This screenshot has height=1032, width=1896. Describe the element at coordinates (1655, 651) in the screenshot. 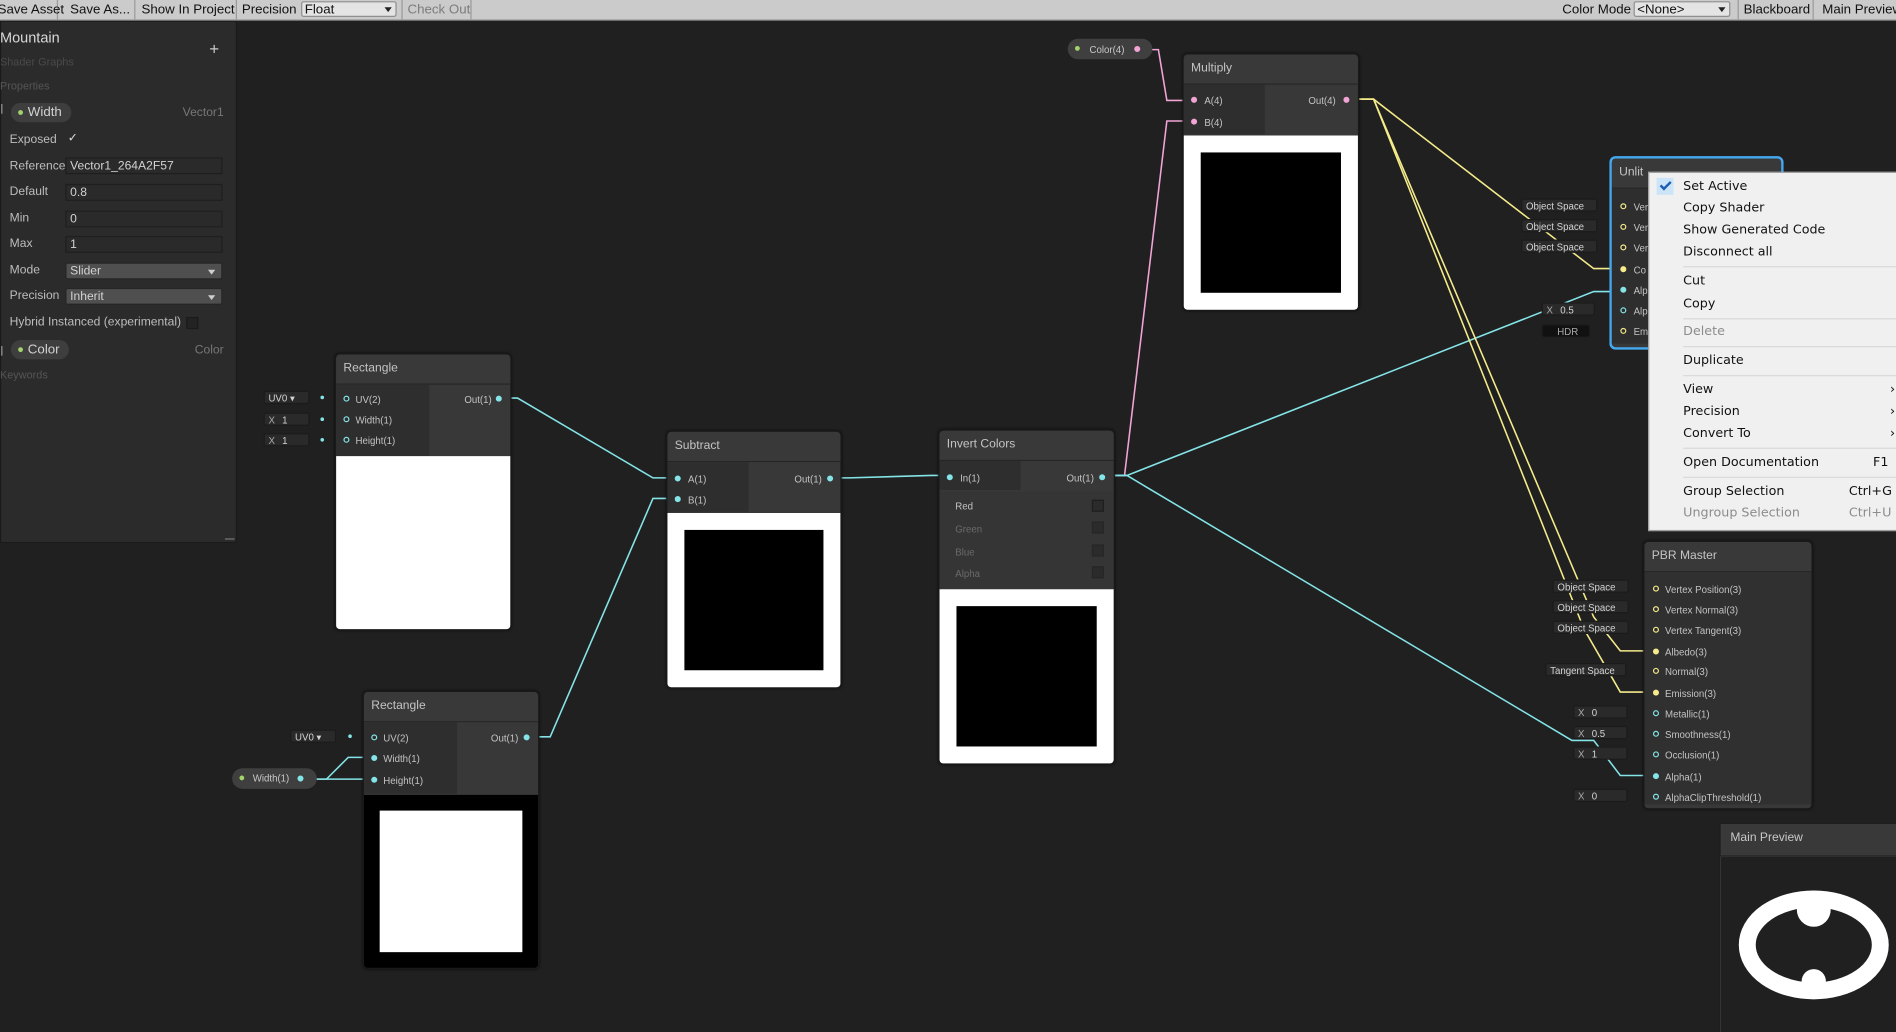

I see `albedo-port` at that location.